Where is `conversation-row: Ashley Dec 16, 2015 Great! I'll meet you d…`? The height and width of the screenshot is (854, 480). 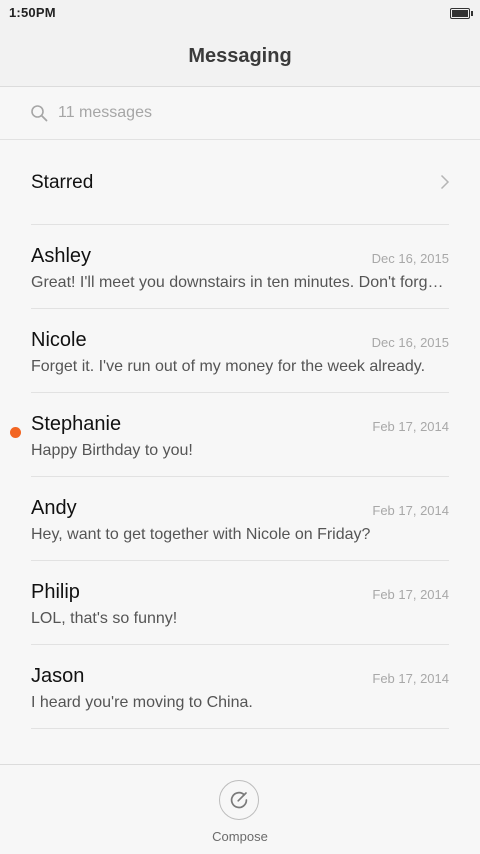 conversation-row: Ashley Dec 16, 2015 Great! I'll meet you d… is located at coordinates (240, 267).